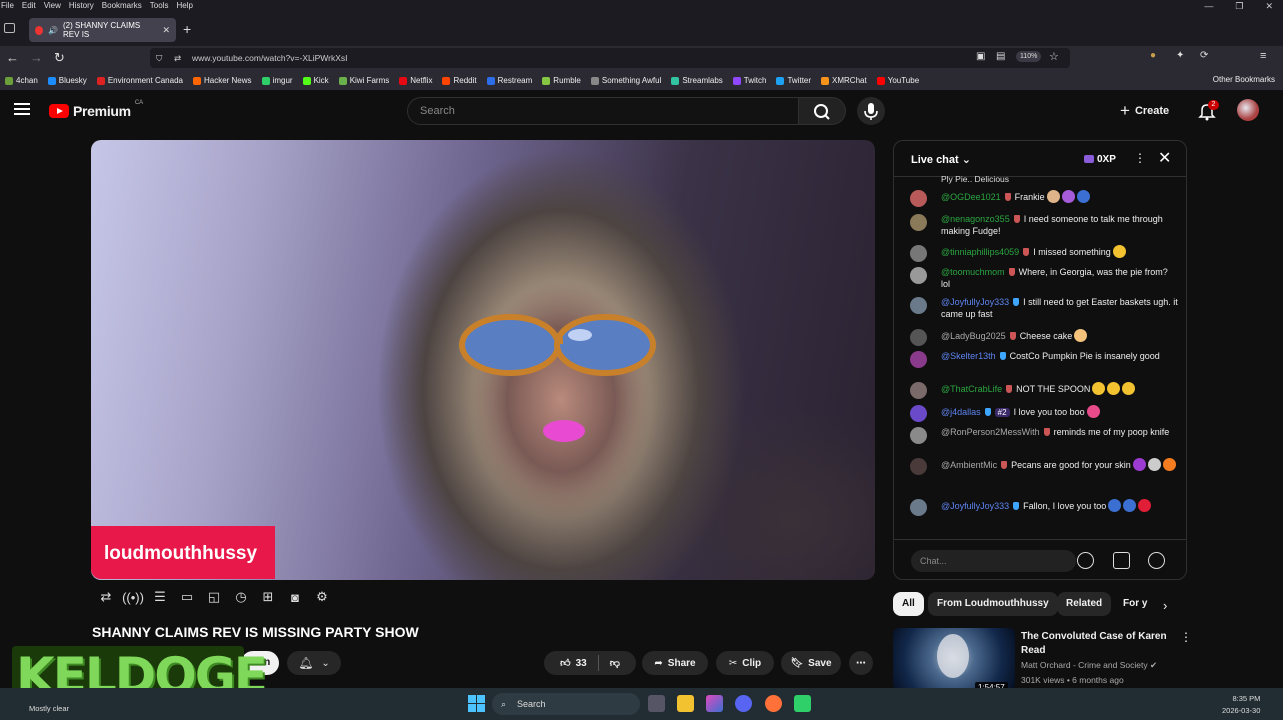  I want to click on menu-view: View, so click(52, 6).